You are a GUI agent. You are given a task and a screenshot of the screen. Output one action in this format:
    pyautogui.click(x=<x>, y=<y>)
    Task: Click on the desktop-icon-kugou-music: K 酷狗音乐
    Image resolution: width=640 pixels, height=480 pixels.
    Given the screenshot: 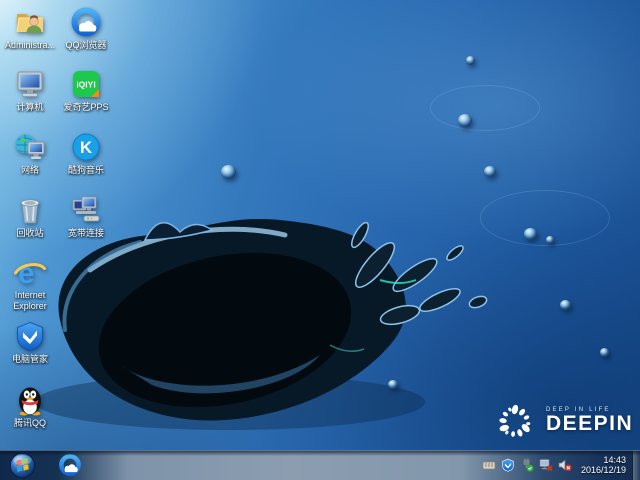 What is the action you would take?
    pyautogui.click(x=86, y=153)
    